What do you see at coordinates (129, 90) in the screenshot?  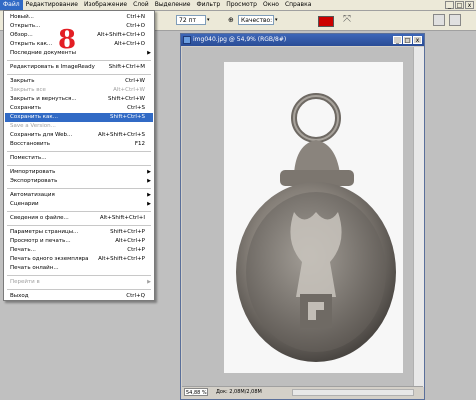 I see `menu-item-shortcut: Alt+Ctrl+W` at bounding box center [129, 90].